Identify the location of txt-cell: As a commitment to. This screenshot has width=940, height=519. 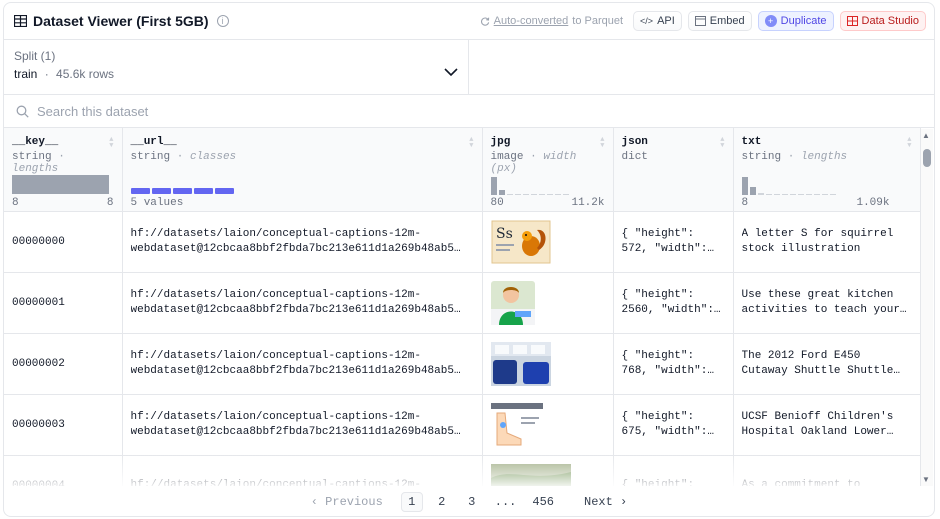
(827, 470).